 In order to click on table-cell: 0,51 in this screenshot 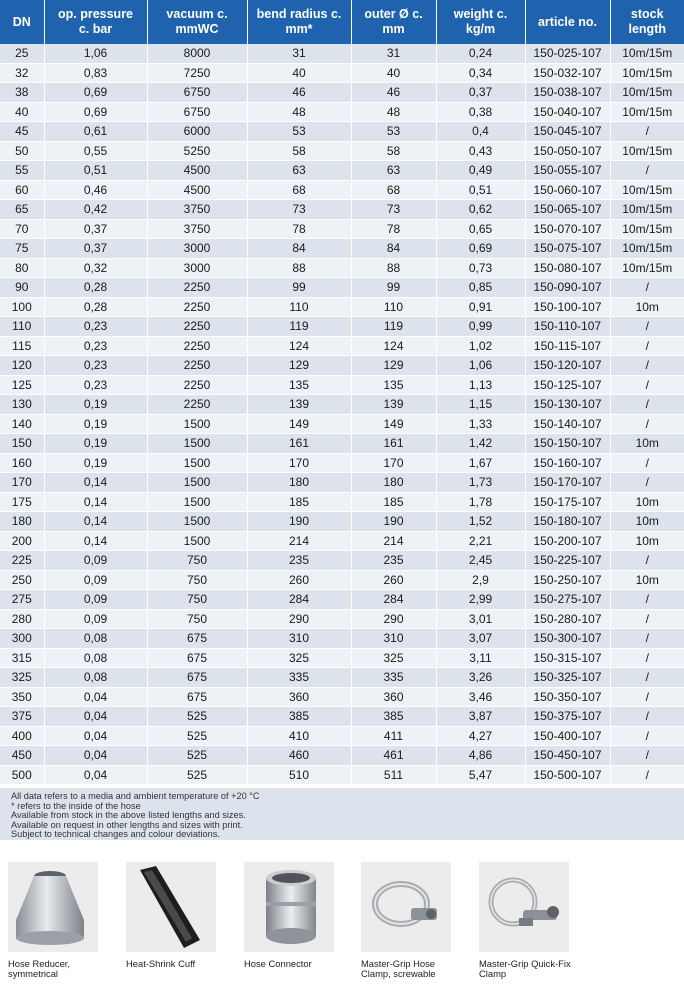, I will do `click(95, 170)`.